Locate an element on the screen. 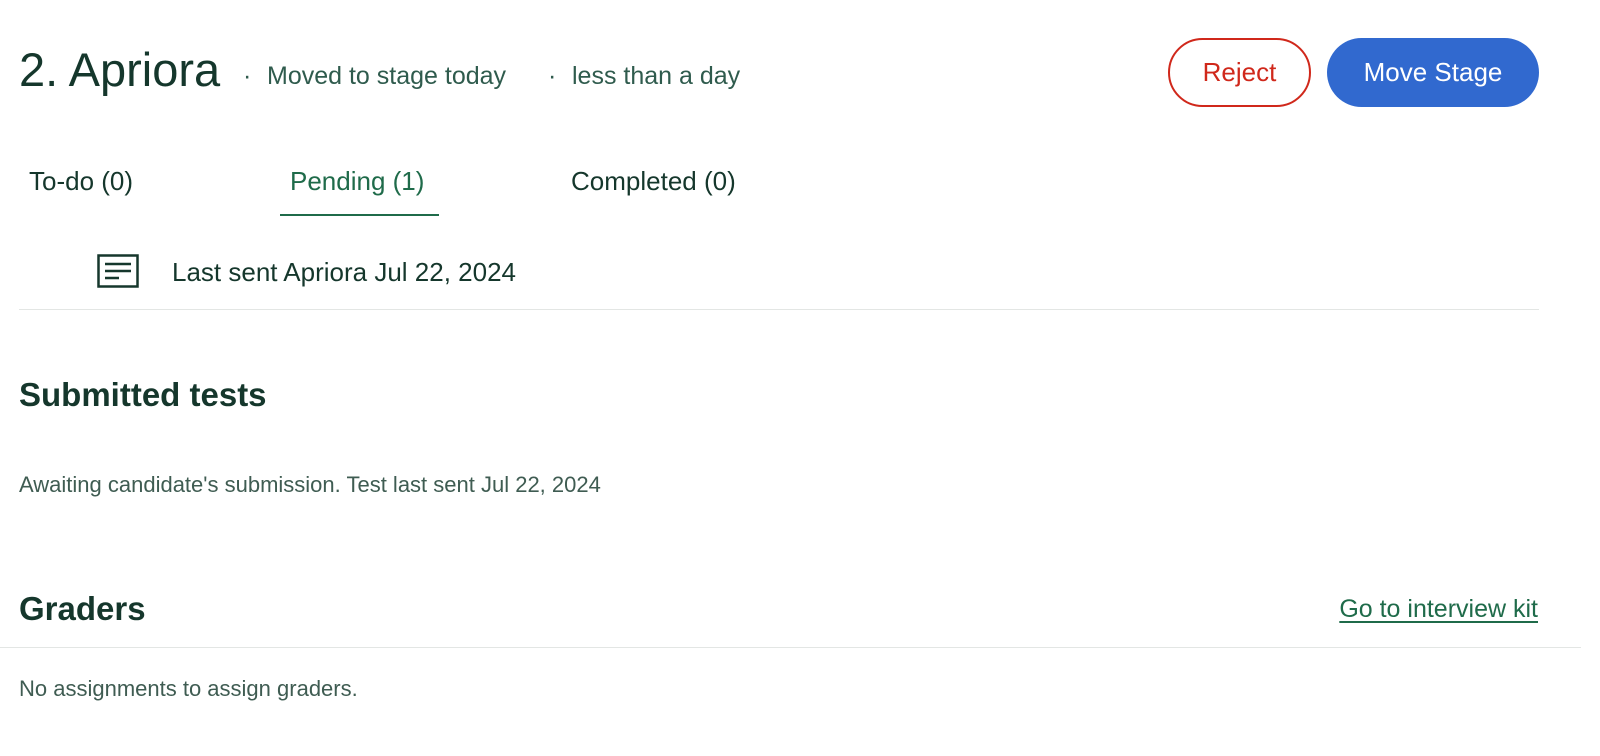 This screenshot has width=1600, height=756. document-icon is located at coordinates (118, 271).